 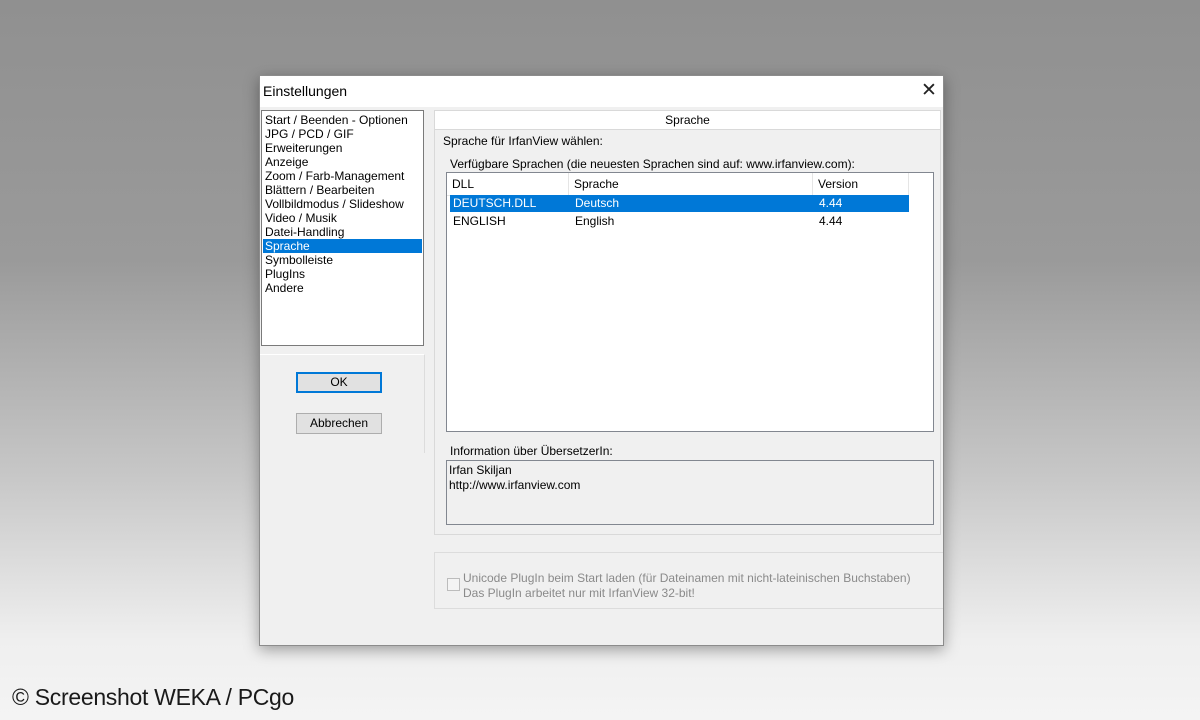 What do you see at coordinates (479, 221) in the screenshot?
I see `cell-dll: ENGLISH` at bounding box center [479, 221].